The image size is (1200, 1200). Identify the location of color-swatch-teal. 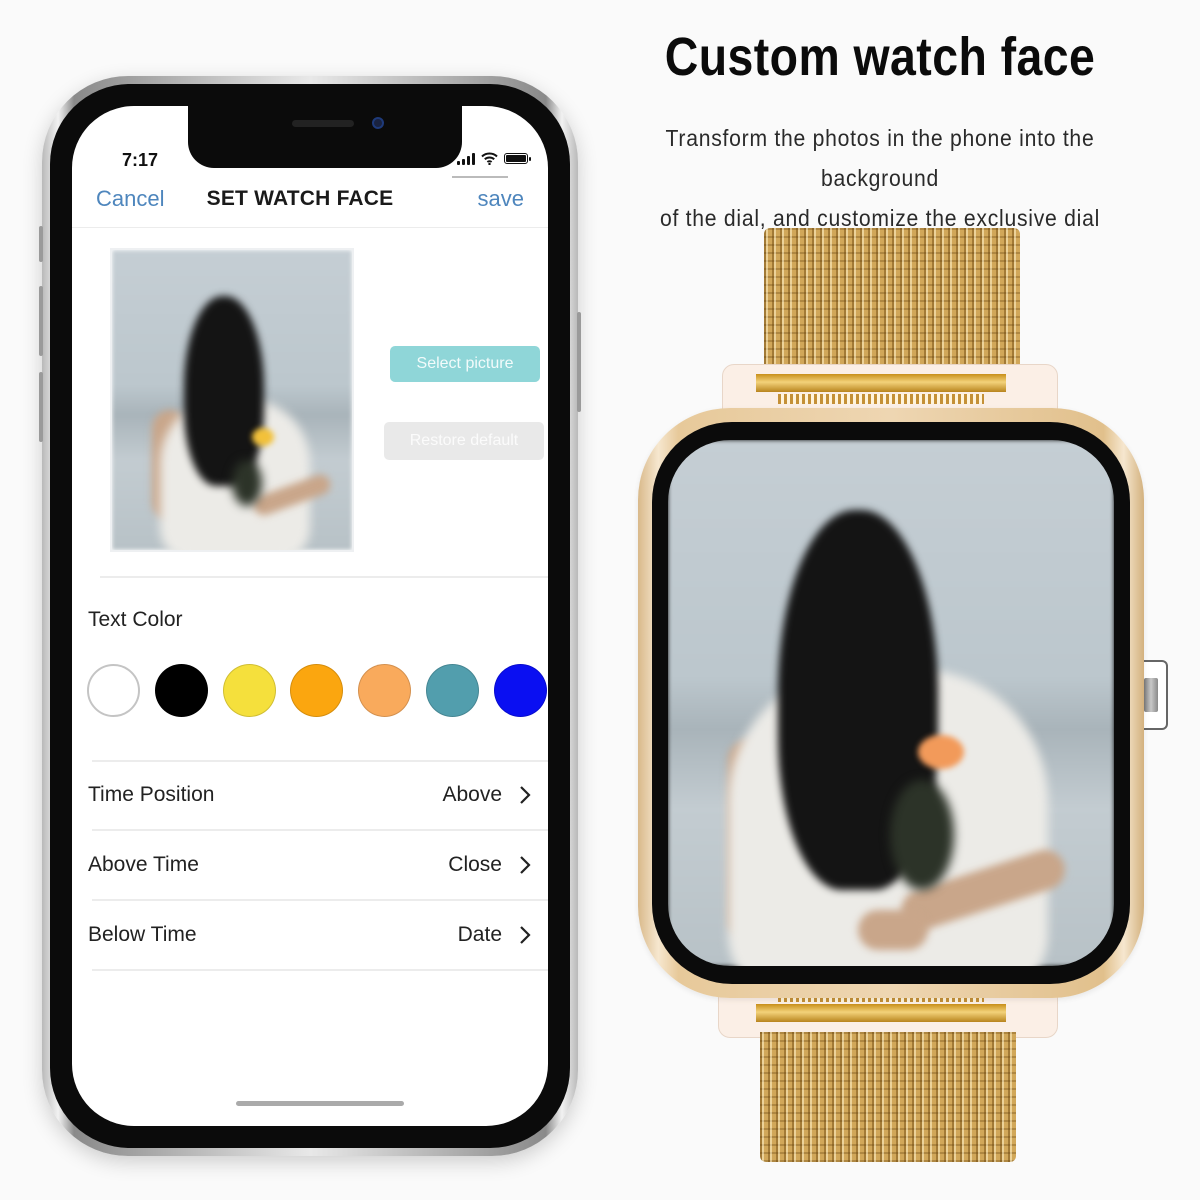
(453, 690).